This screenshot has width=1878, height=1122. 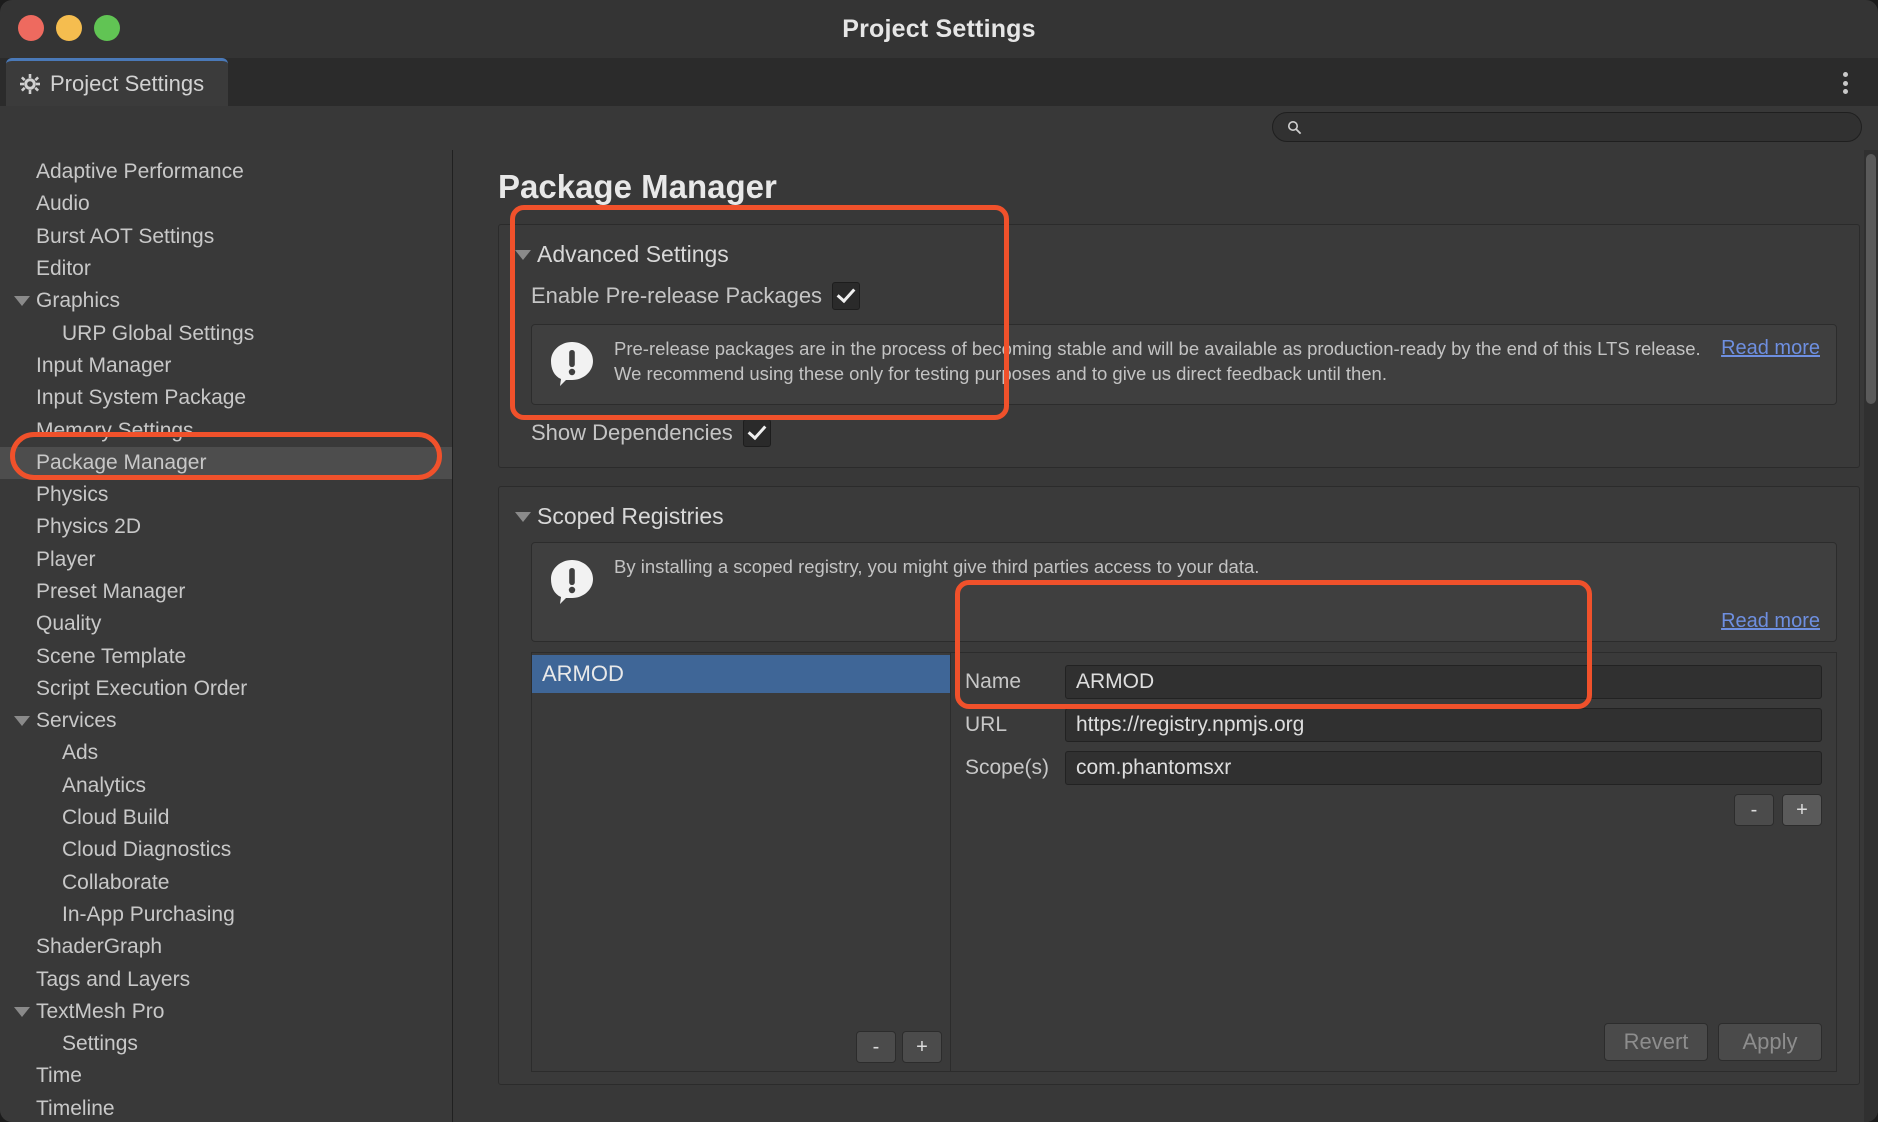 What do you see at coordinates (1754, 810) in the screenshot?
I see `remove-scope-button: -` at bounding box center [1754, 810].